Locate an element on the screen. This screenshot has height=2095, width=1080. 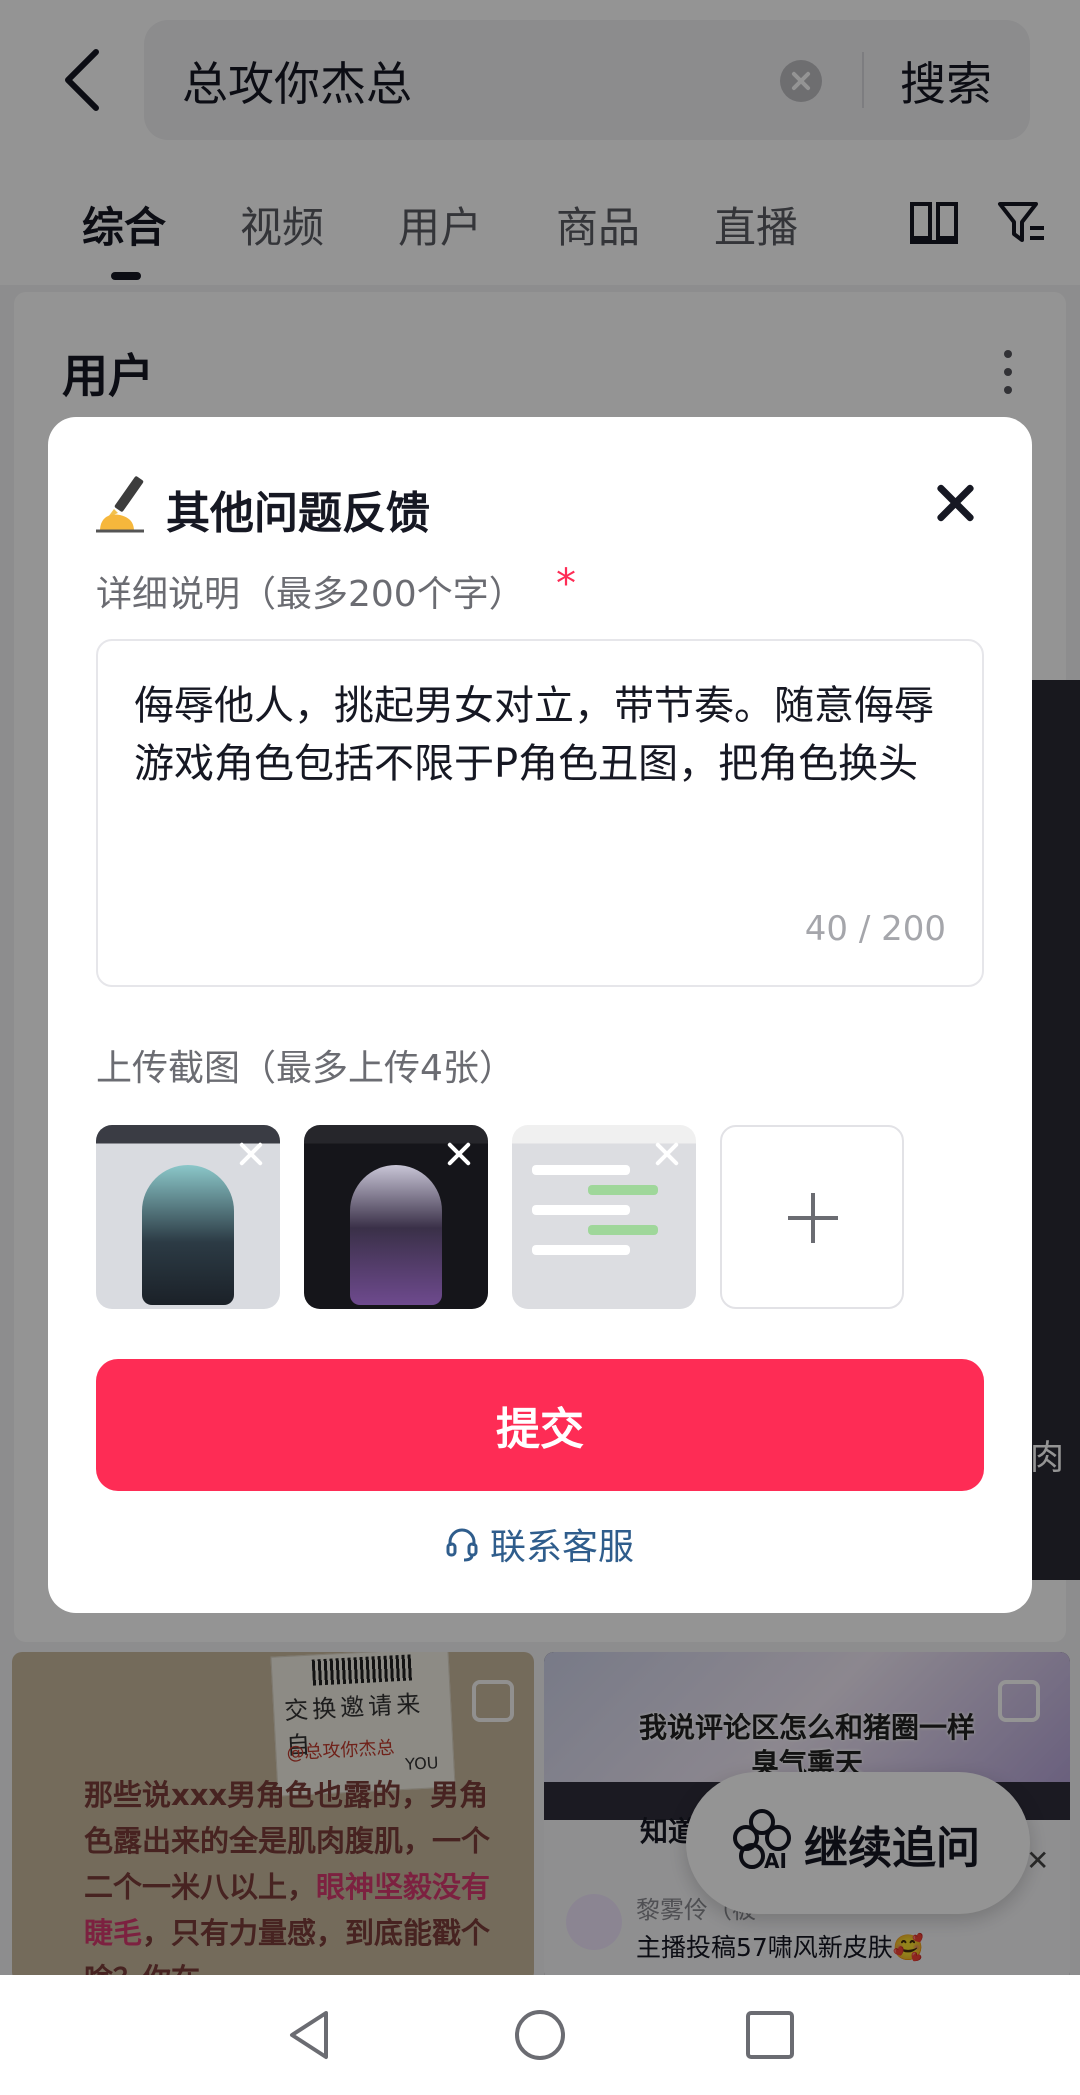
modal-title: 其他问题反馈 is located at coordinates (298, 513).